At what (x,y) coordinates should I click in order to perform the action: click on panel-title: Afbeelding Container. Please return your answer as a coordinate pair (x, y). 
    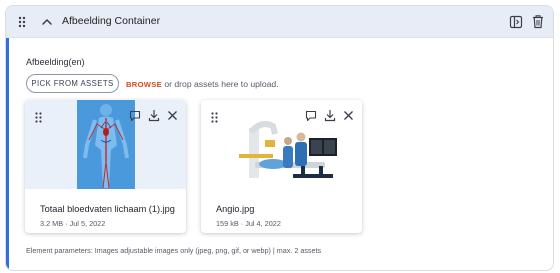
    Looking at the image, I should click on (111, 21).